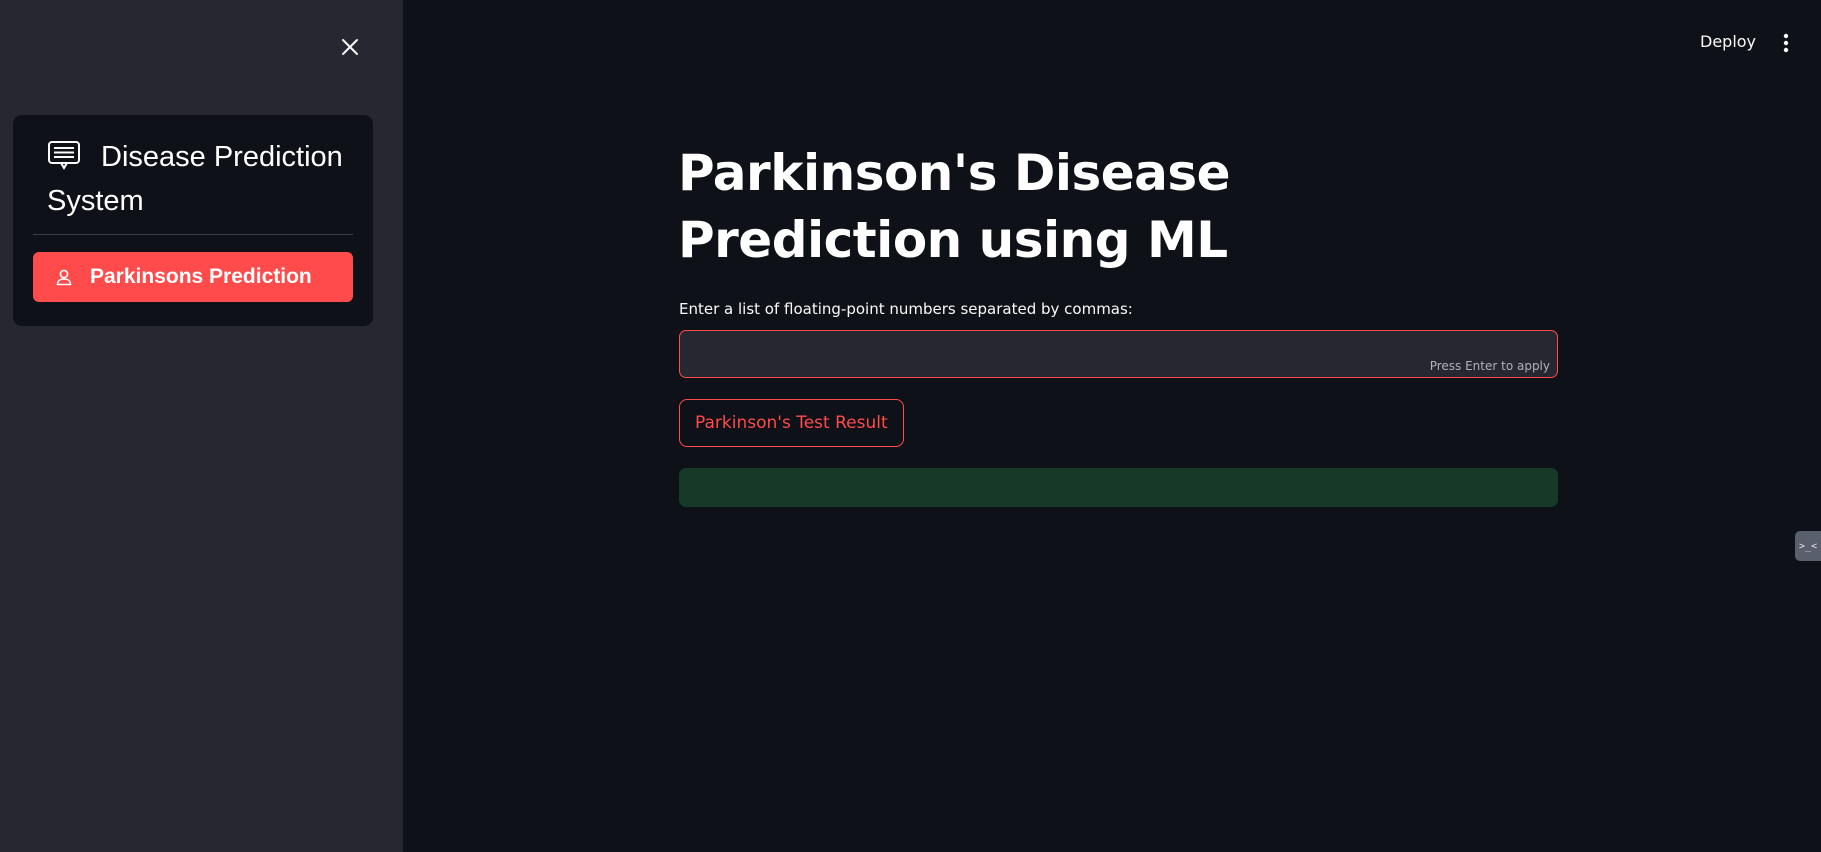 This screenshot has width=1821, height=852. Describe the element at coordinates (64, 154) in the screenshot. I see `chat-text-icon` at that location.